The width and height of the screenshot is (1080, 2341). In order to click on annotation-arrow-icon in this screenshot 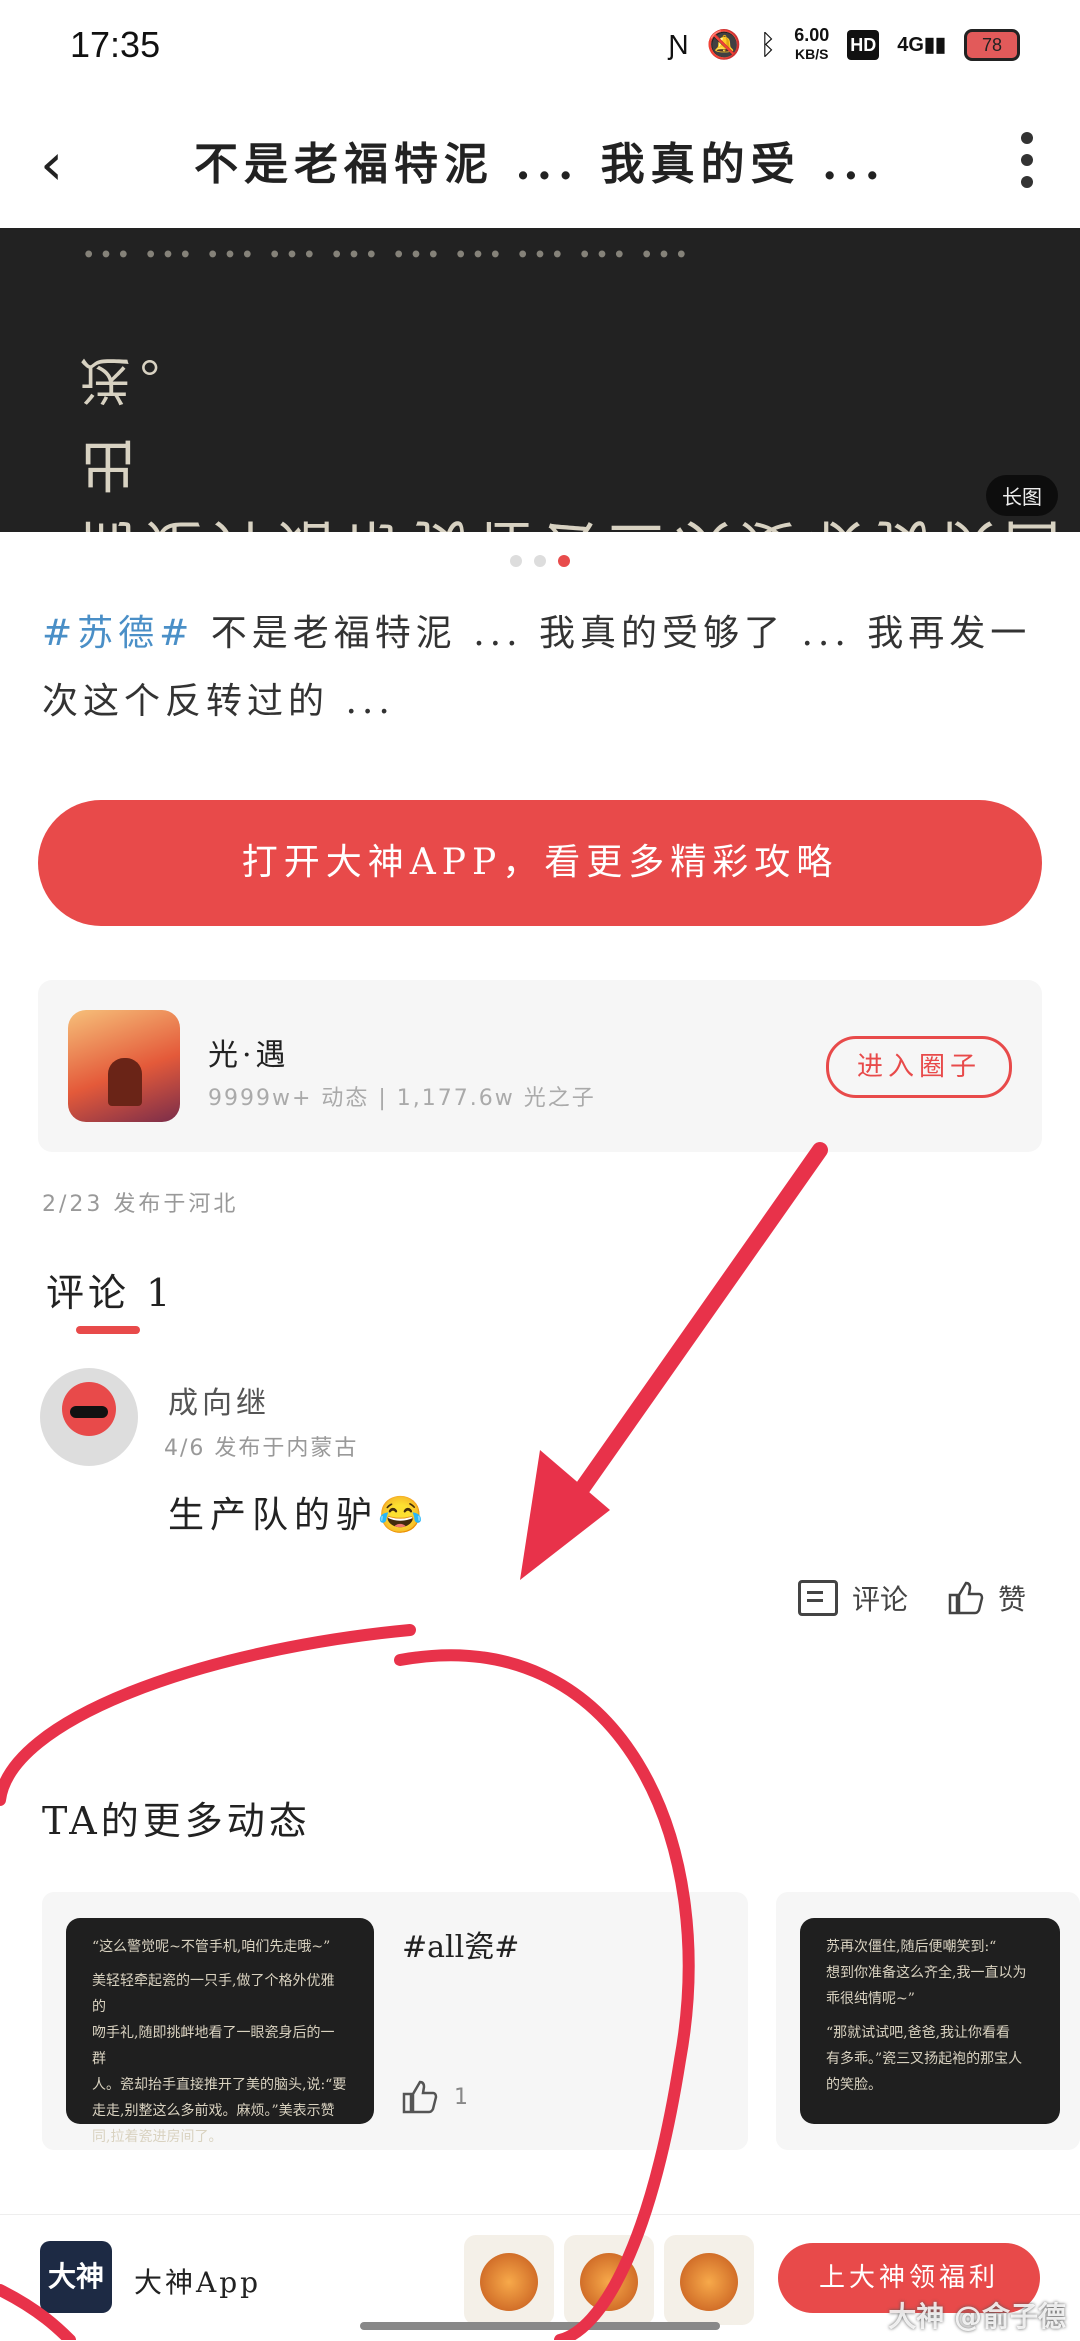, I will do `click(690, 1335)`.